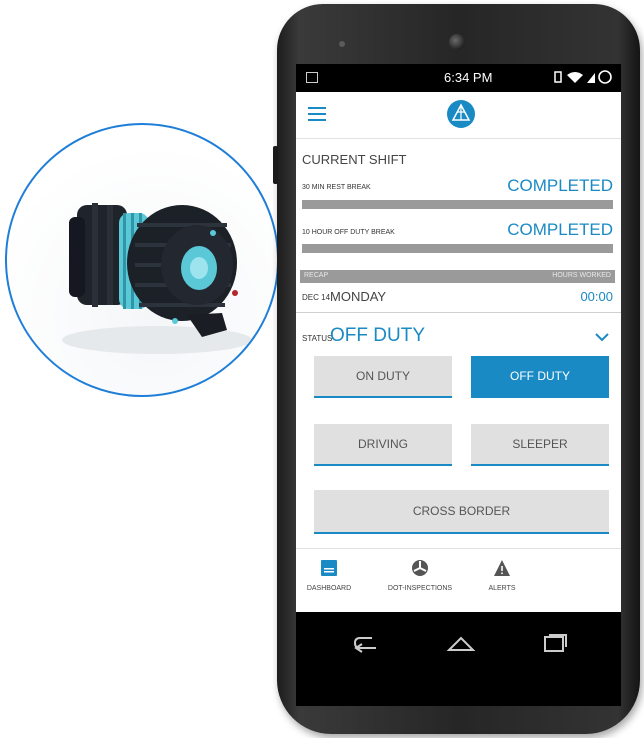 The height and width of the screenshot is (738, 644). I want to click on home-icon, so click(461, 643).